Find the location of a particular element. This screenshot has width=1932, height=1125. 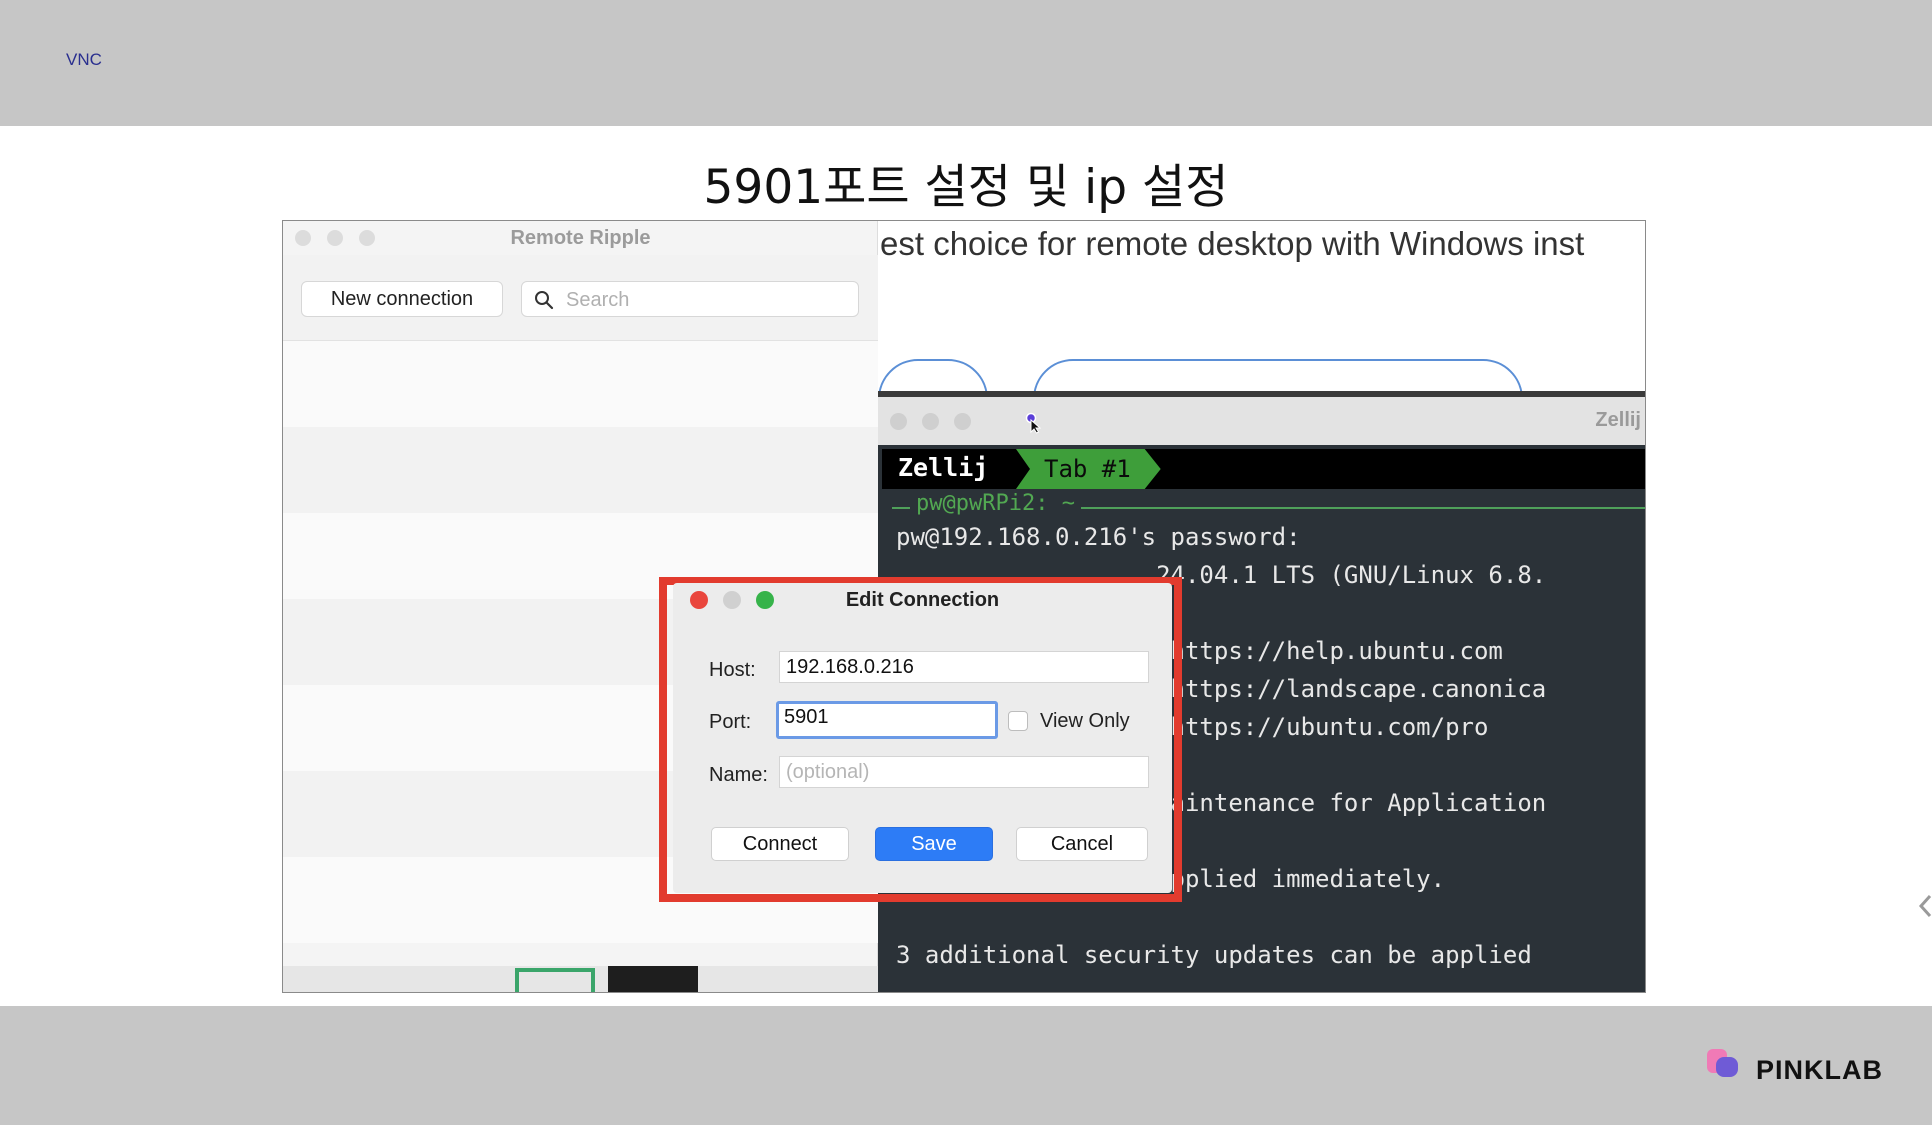

name-label: Name: is located at coordinates (738, 775).